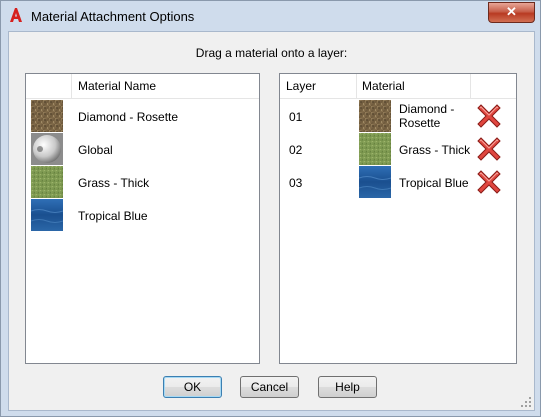 This screenshot has width=541, height=417. I want to click on title-bar: Material Attachment Options ✕, so click(270, 16).